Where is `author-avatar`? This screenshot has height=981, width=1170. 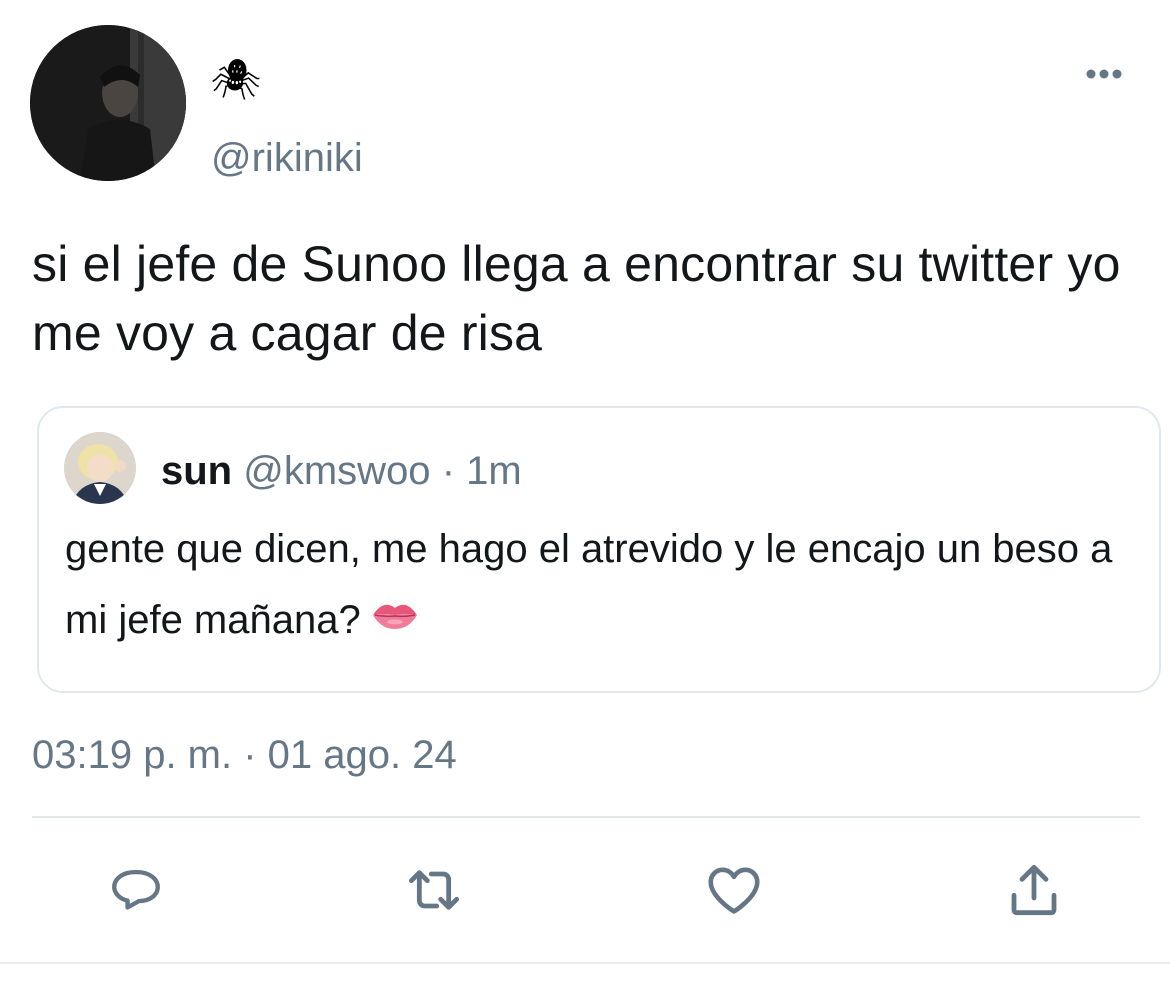 author-avatar is located at coordinates (108, 103).